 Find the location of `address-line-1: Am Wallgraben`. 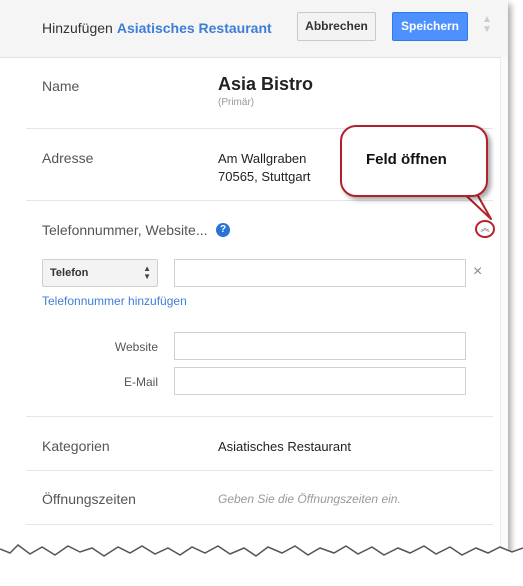

address-line-1: Am Wallgraben is located at coordinates (262, 158).